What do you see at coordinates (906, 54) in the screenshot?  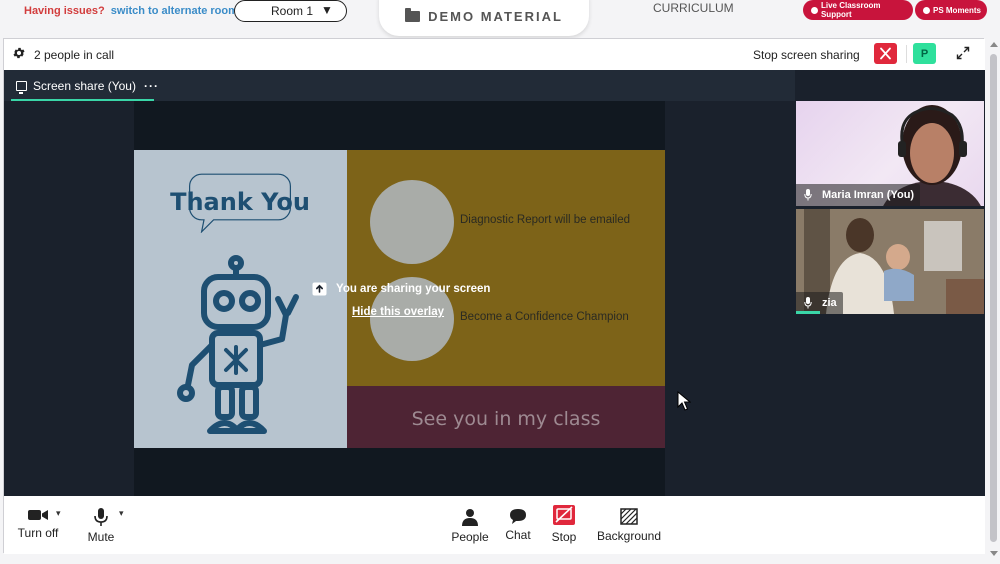 I see `header-divider` at bounding box center [906, 54].